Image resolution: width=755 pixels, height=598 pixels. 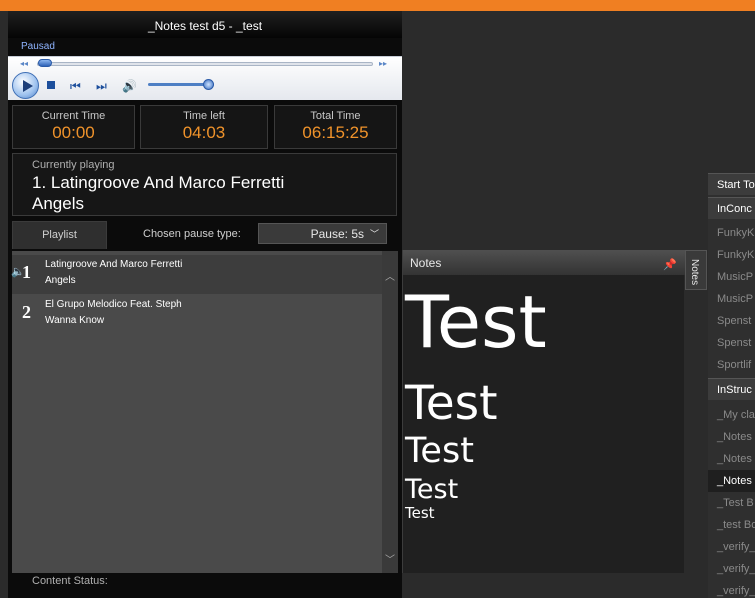 What do you see at coordinates (337, 234) in the screenshot?
I see `pause-type-value: Pause: 5s` at bounding box center [337, 234].